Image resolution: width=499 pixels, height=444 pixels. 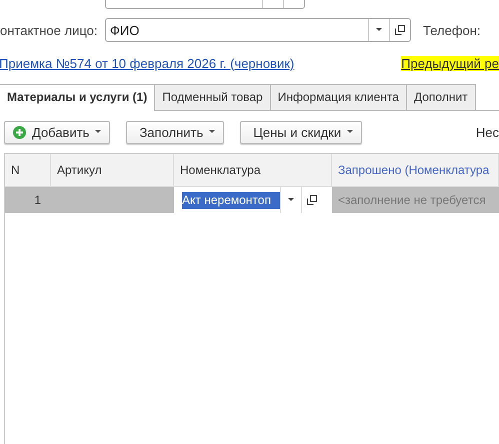 I want to click on tab: Подменный товар, so click(x=213, y=97).